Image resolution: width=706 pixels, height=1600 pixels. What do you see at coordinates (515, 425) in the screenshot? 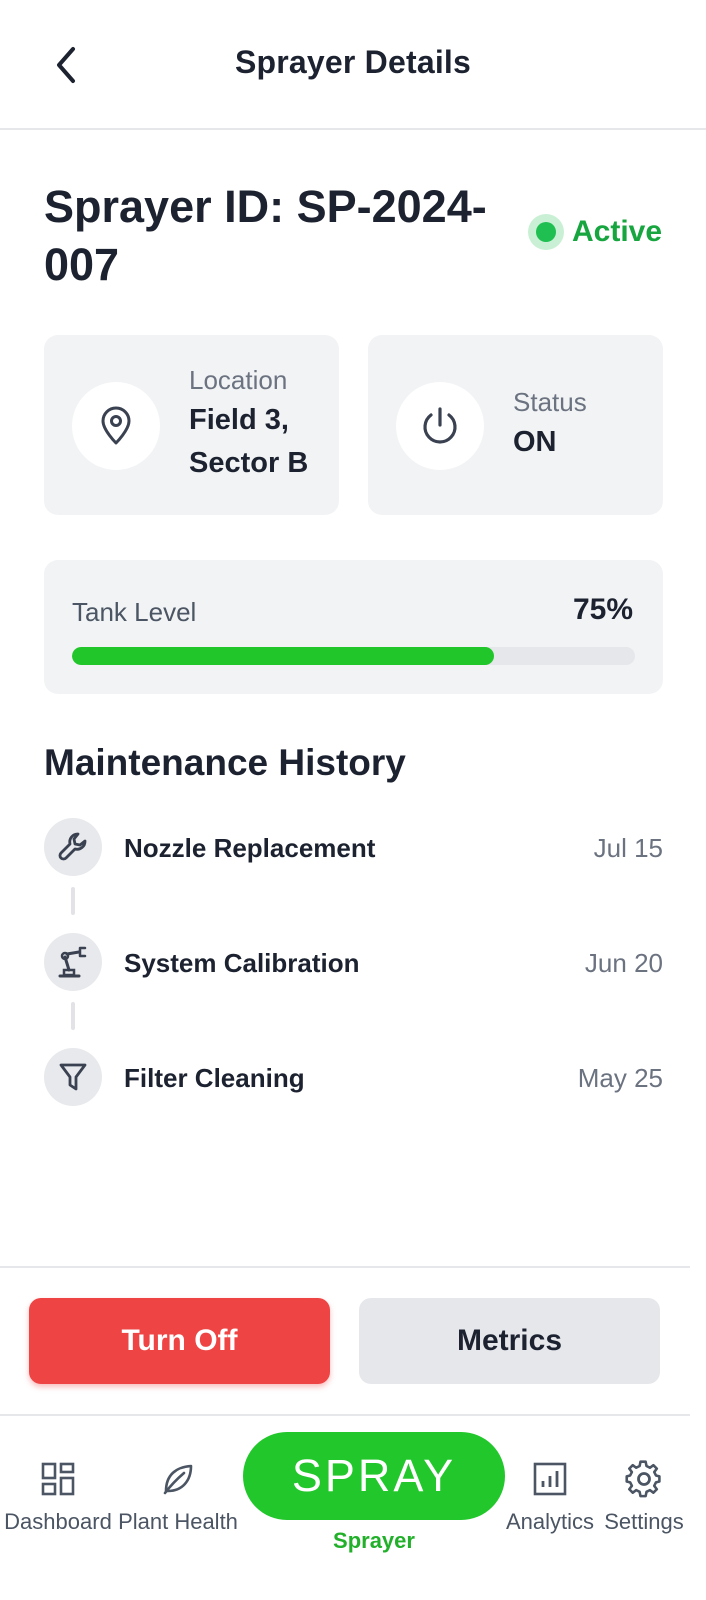
I see `status-card: Status ON` at bounding box center [515, 425].